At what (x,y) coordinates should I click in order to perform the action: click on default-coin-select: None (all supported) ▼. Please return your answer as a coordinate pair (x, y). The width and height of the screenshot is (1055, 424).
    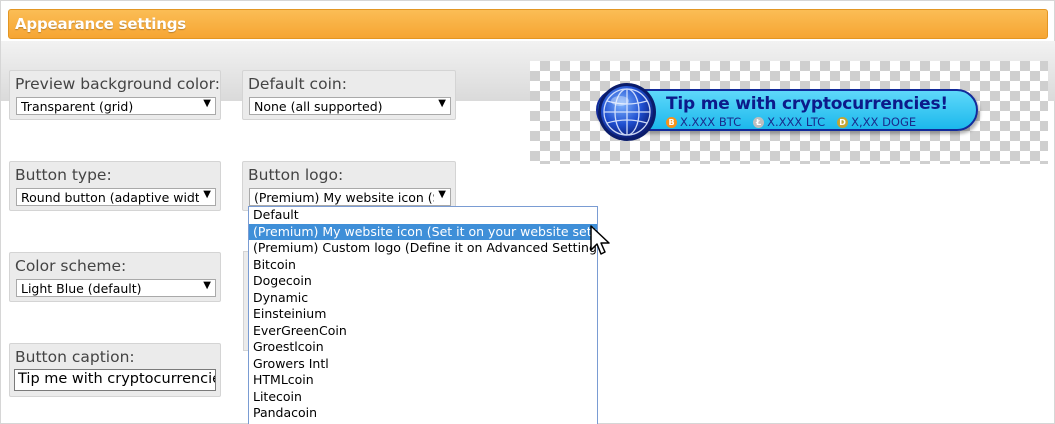
    Looking at the image, I should click on (350, 106).